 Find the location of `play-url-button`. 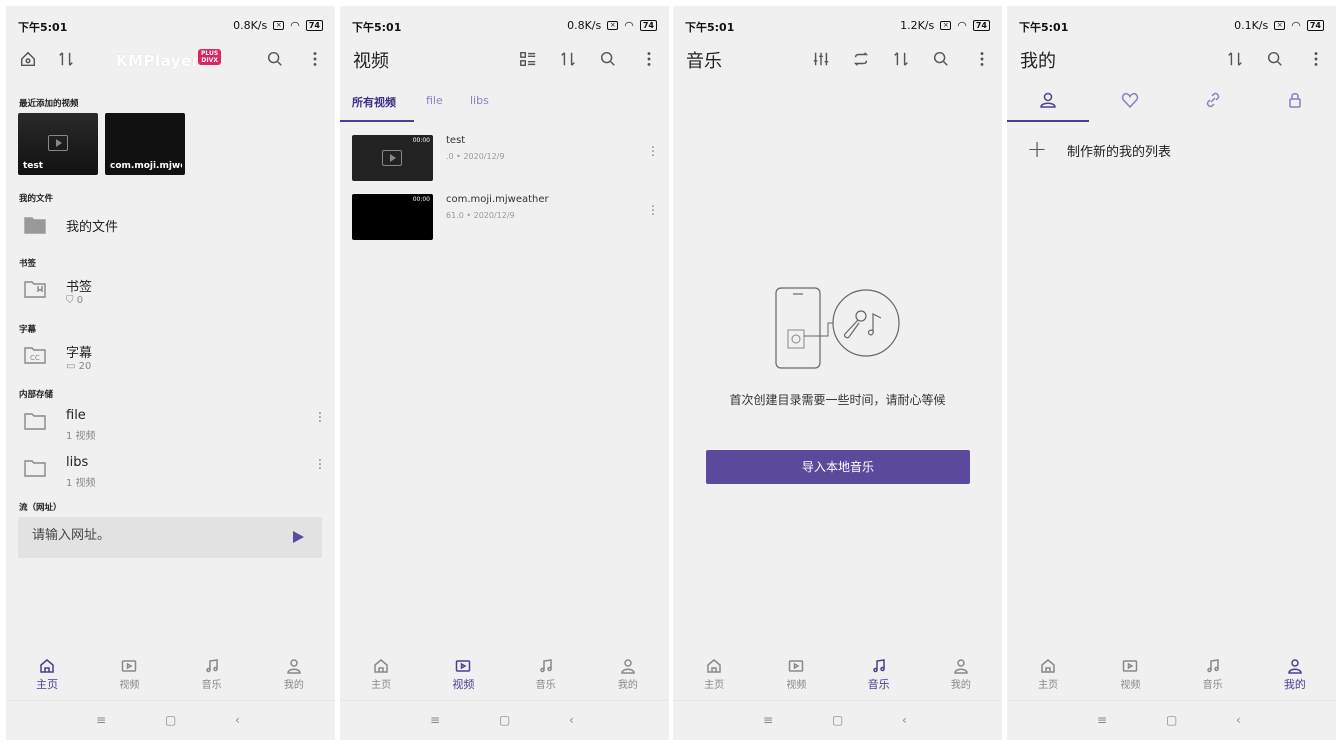

play-url-button is located at coordinates (298, 537).